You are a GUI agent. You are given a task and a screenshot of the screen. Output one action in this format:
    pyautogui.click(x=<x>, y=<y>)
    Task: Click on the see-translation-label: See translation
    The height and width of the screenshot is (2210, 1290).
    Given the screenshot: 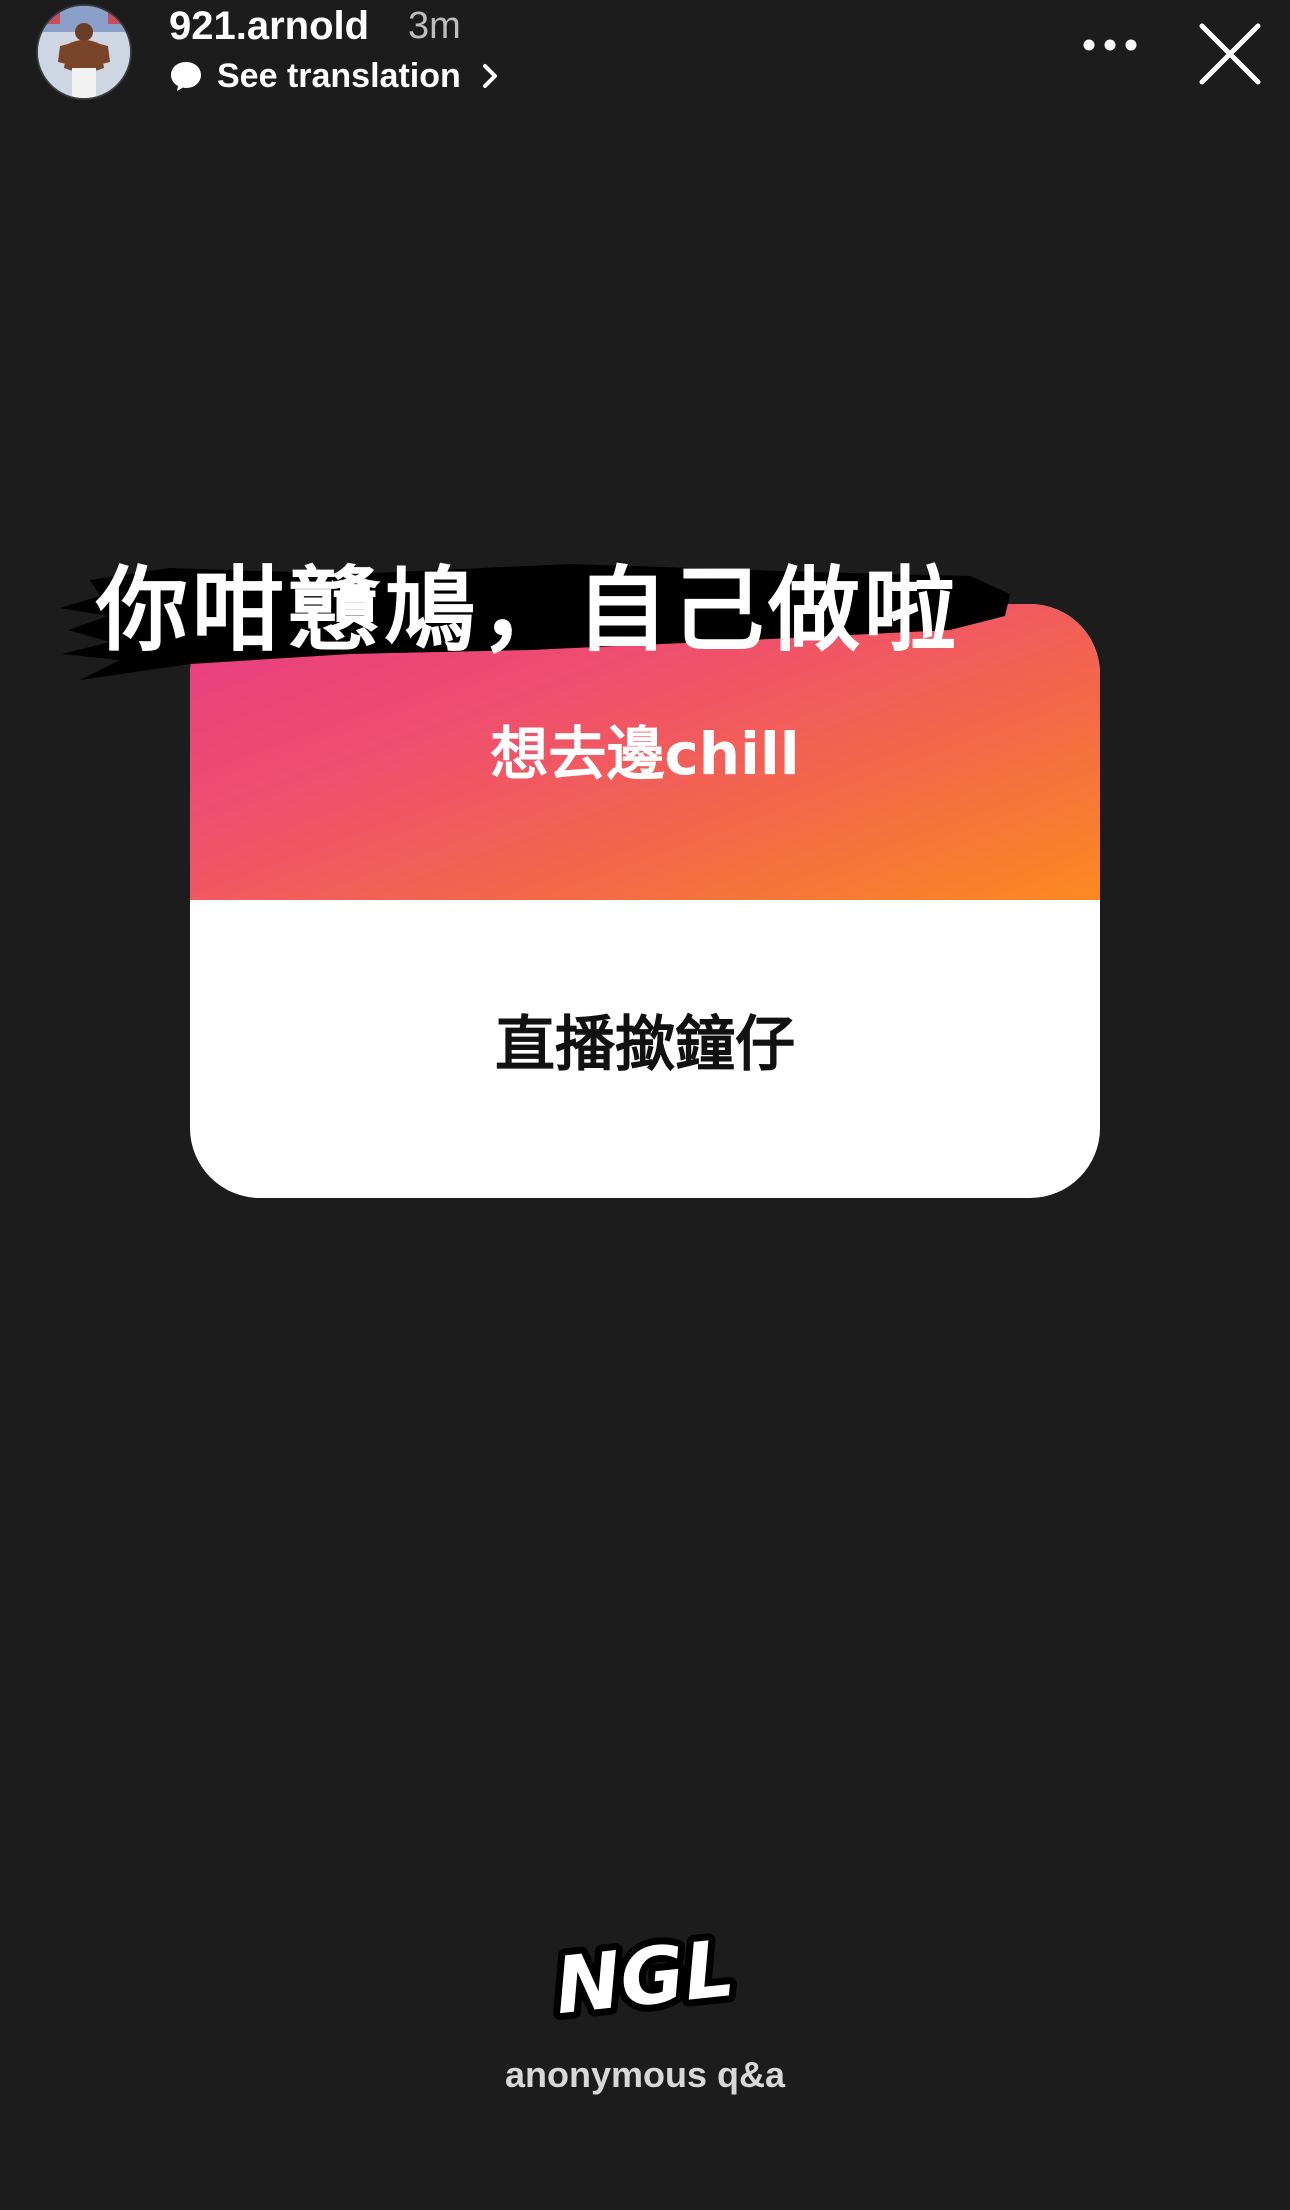 What is the action you would take?
    pyautogui.click(x=339, y=75)
    